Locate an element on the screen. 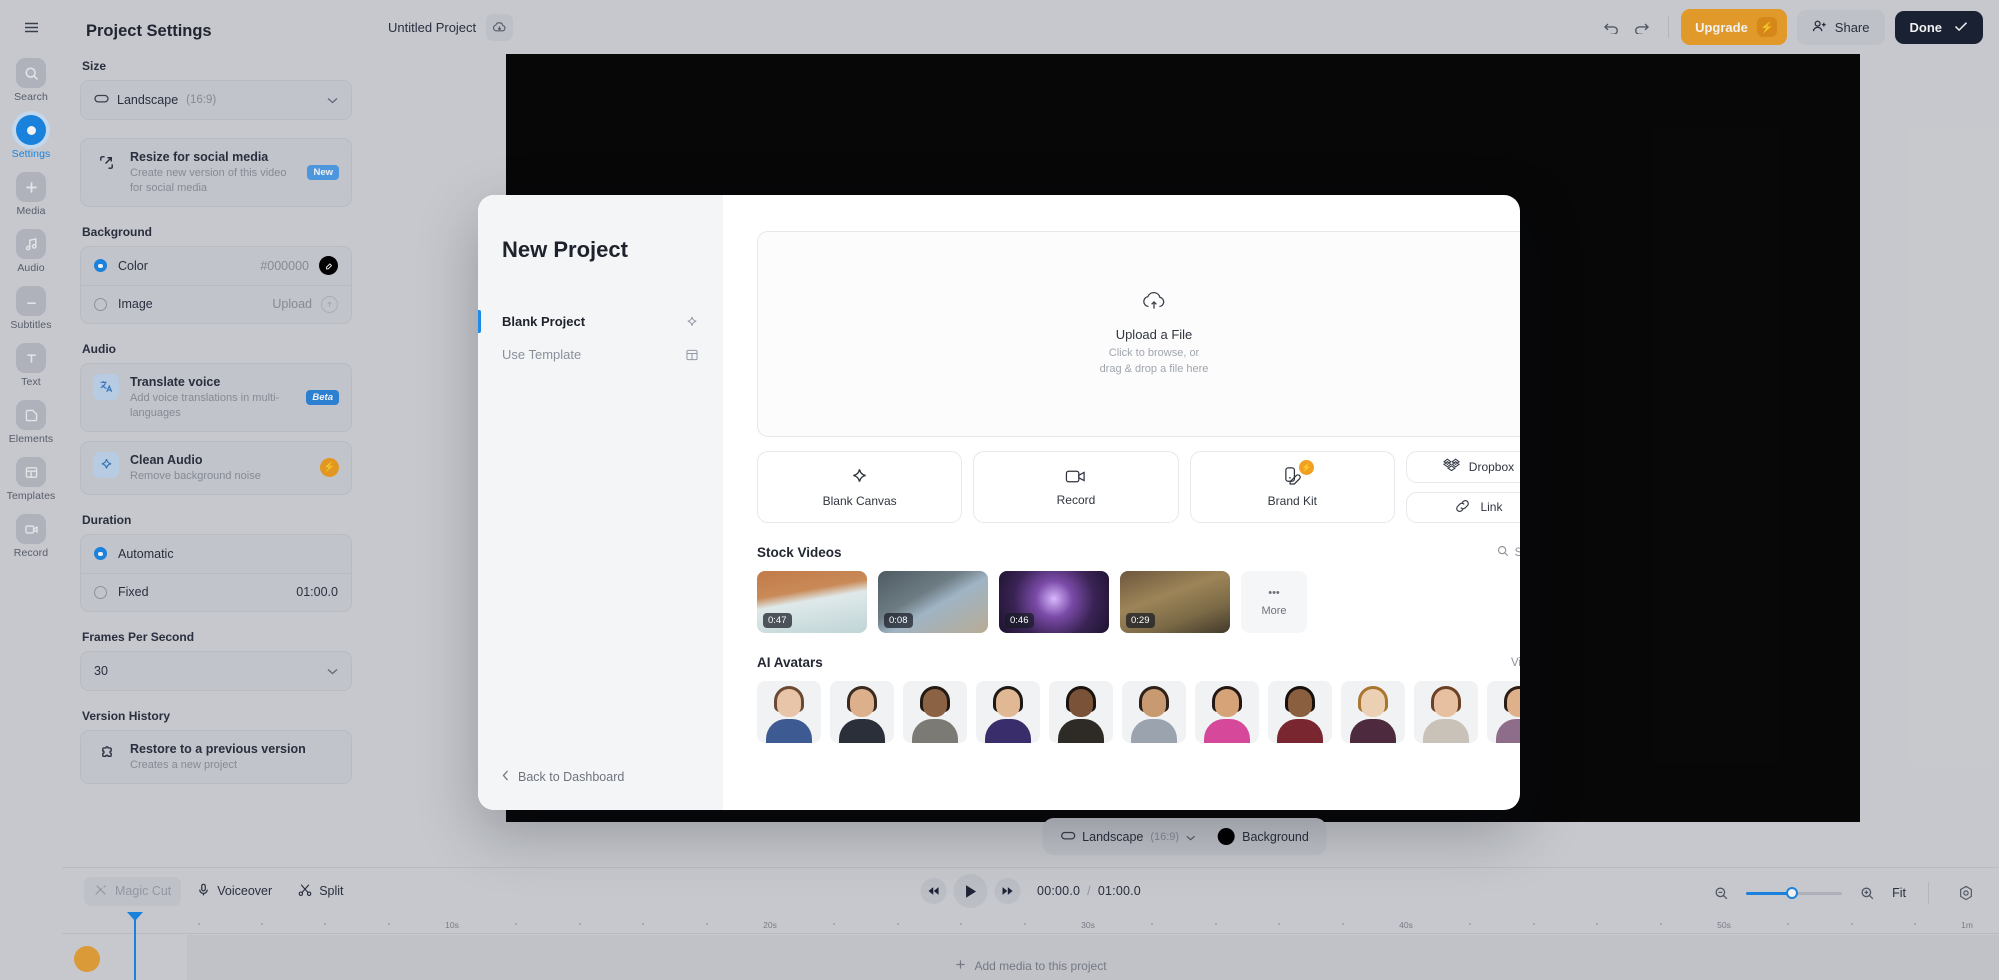  link-button: Link is located at coordinates (1462, 507).